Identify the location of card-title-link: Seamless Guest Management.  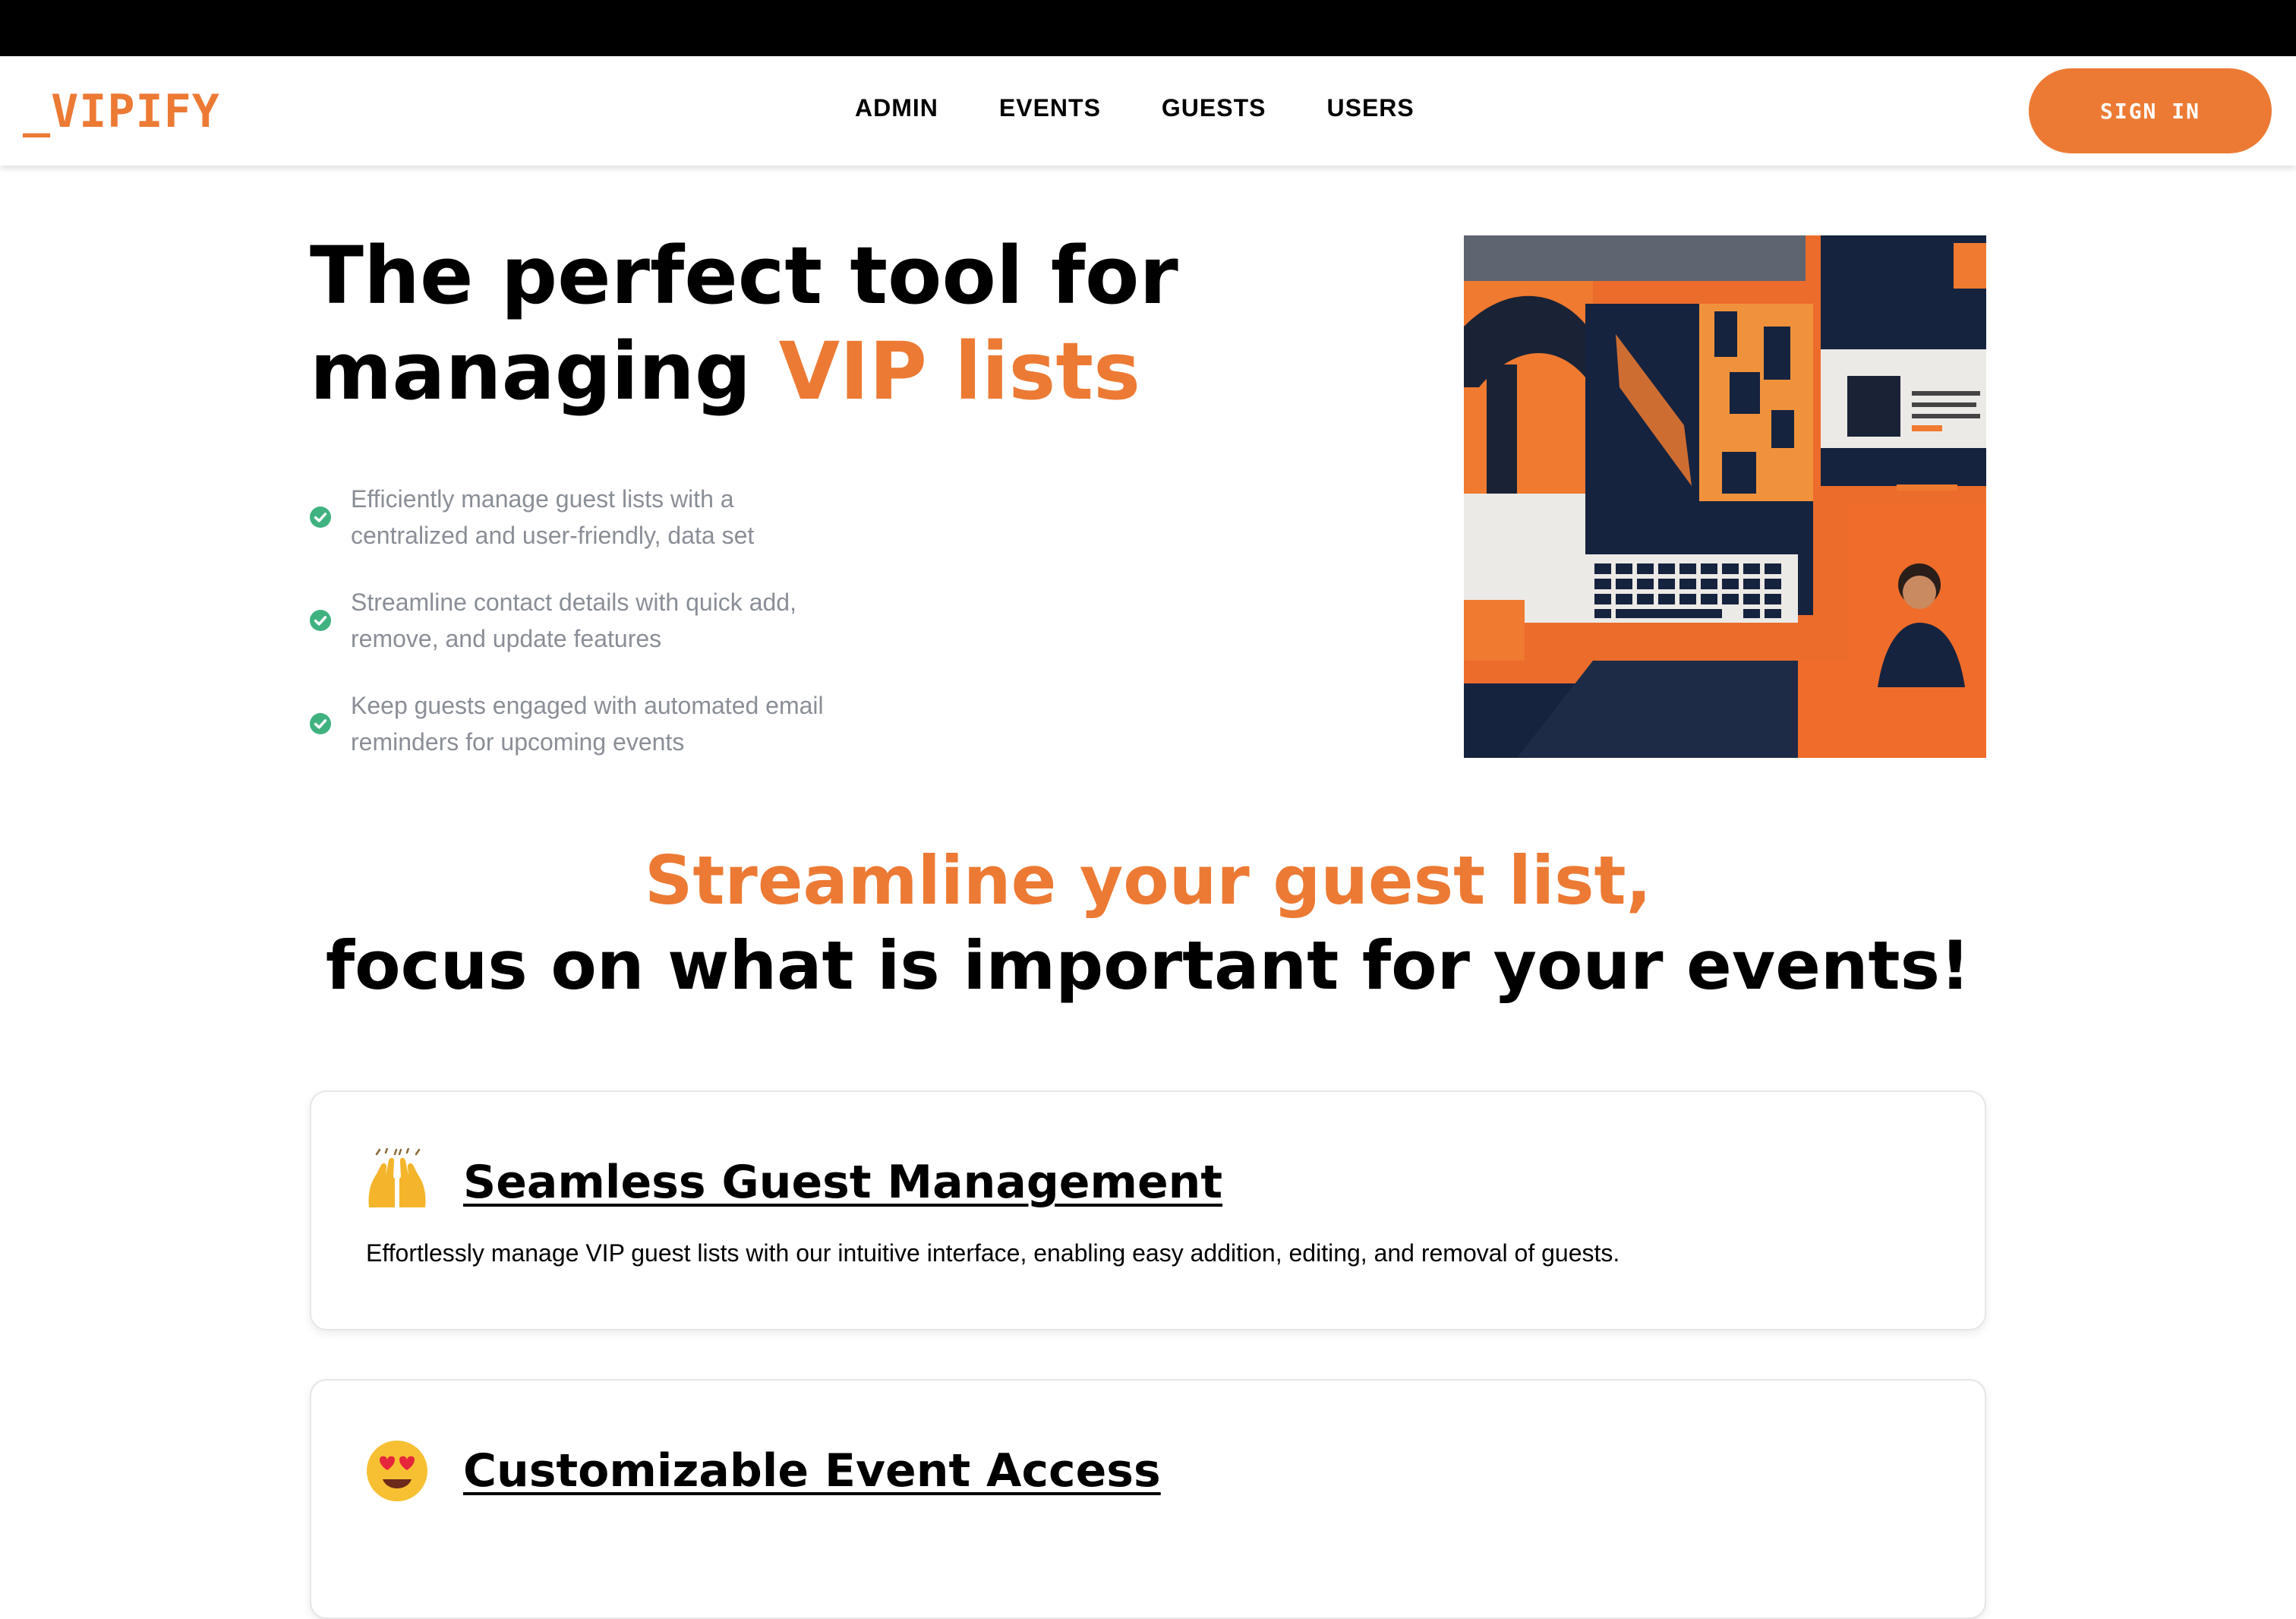
(843, 1182).